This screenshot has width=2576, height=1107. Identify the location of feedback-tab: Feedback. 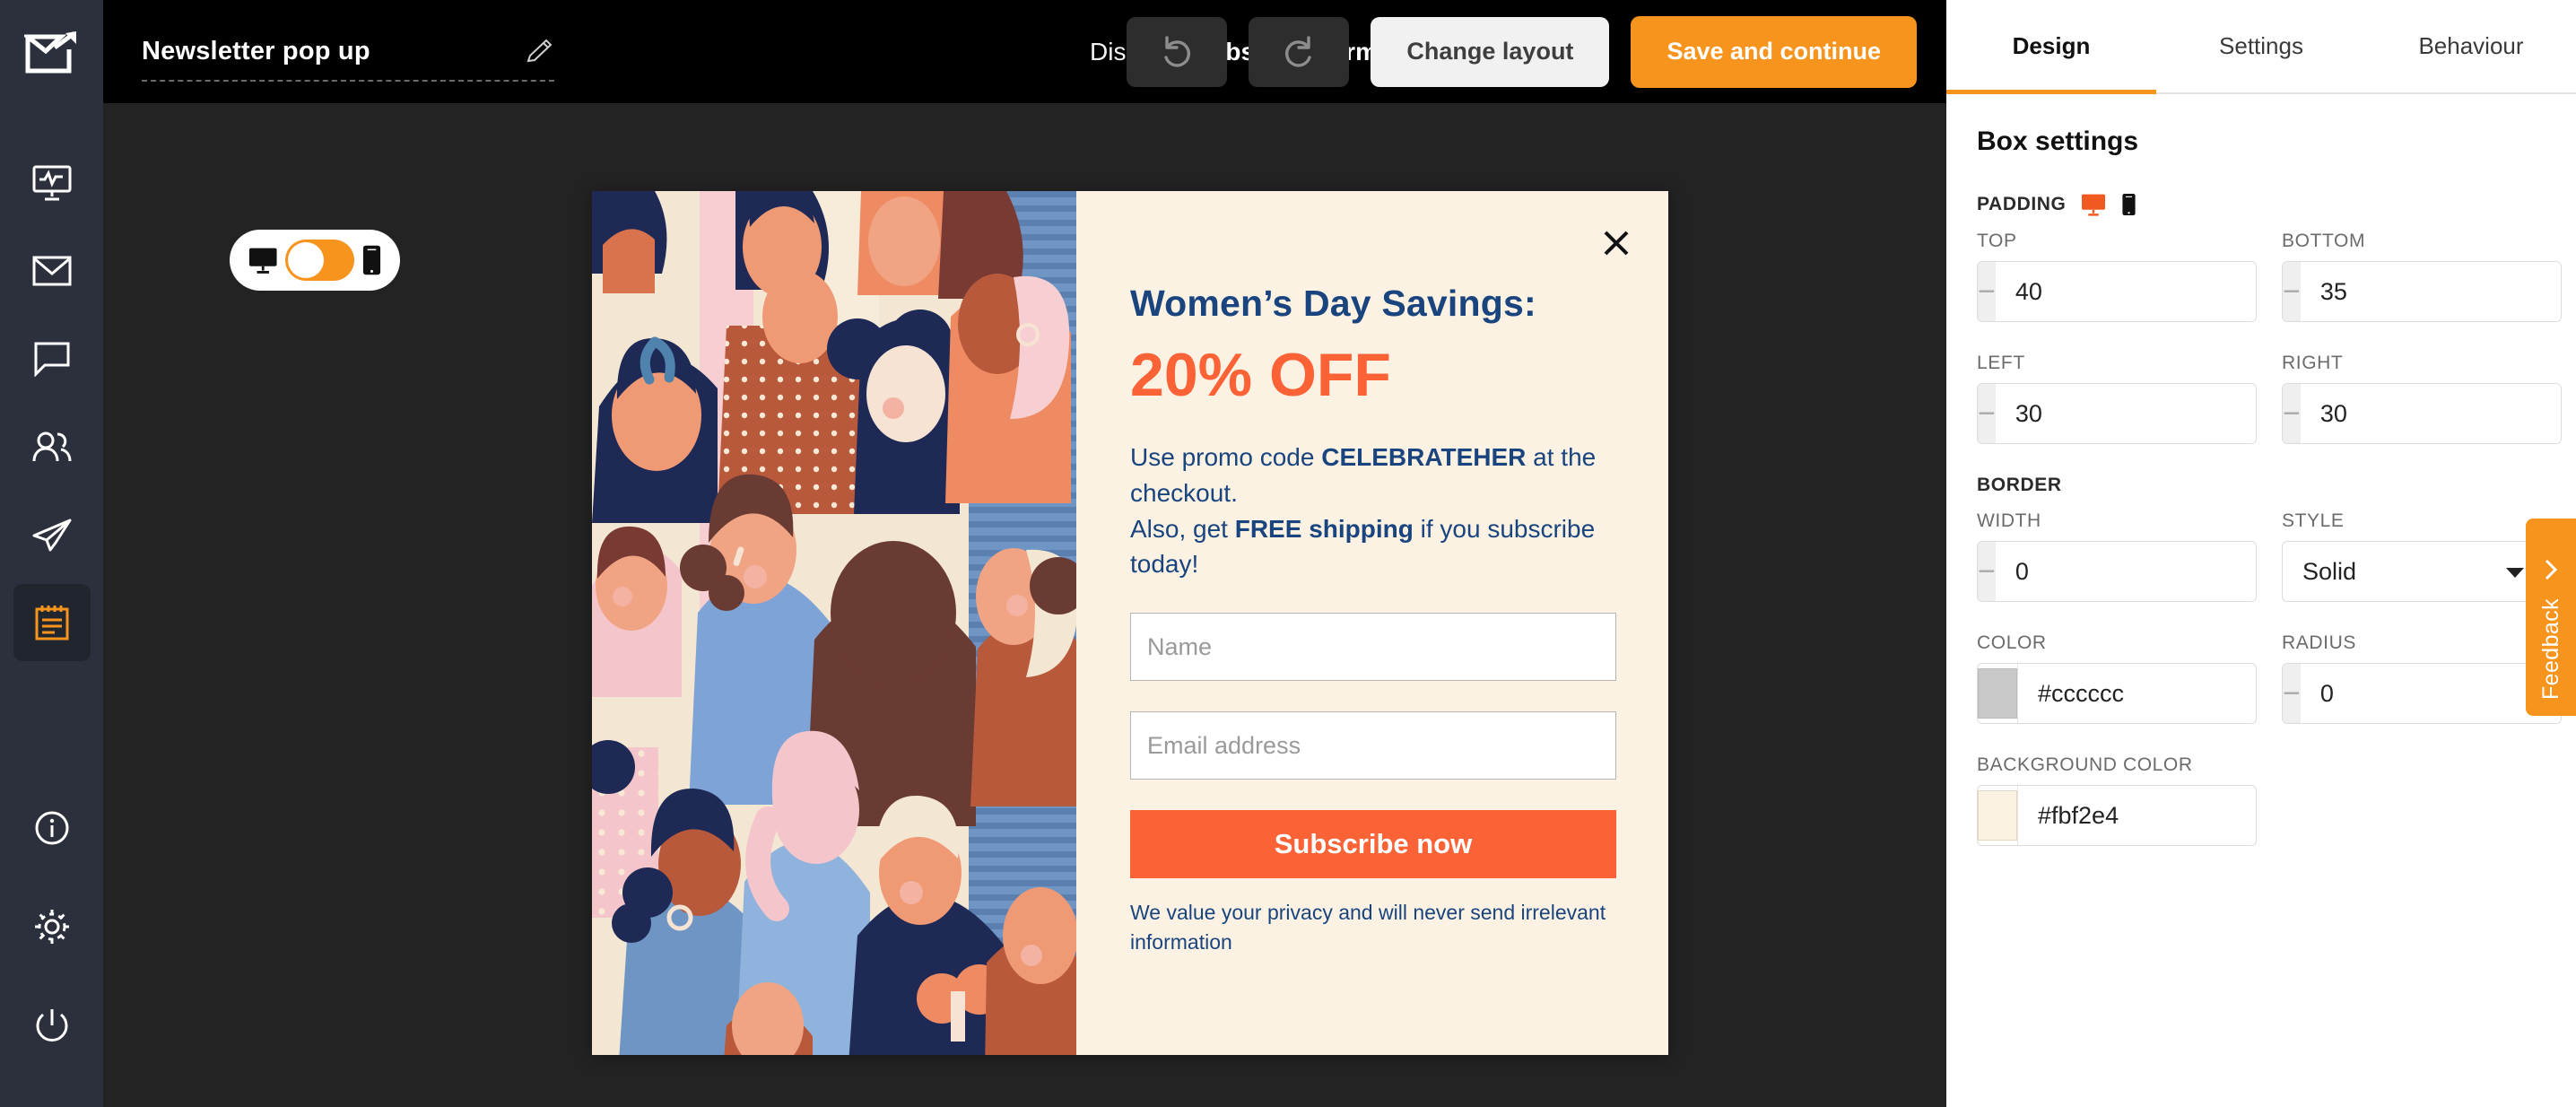
(2551, 617).